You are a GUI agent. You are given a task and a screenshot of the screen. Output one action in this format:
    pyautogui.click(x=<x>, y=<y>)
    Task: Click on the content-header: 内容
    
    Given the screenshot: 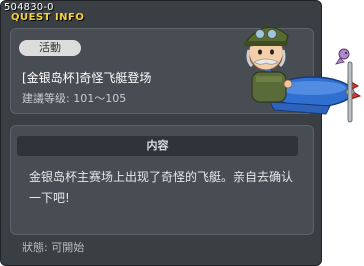 What is the action you would take?
    pyautogui.click(x=157, y=146)
    